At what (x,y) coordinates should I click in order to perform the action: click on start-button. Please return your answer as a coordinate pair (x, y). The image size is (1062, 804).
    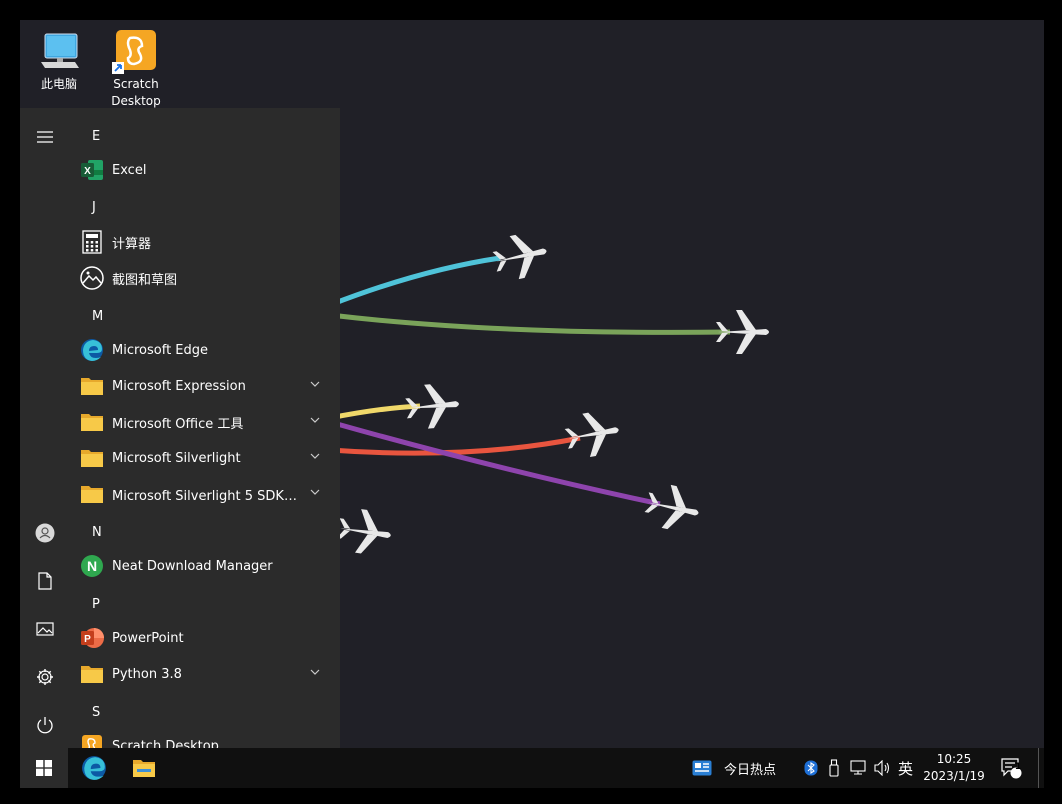
    Looking at the image, I should click on (44, 768).